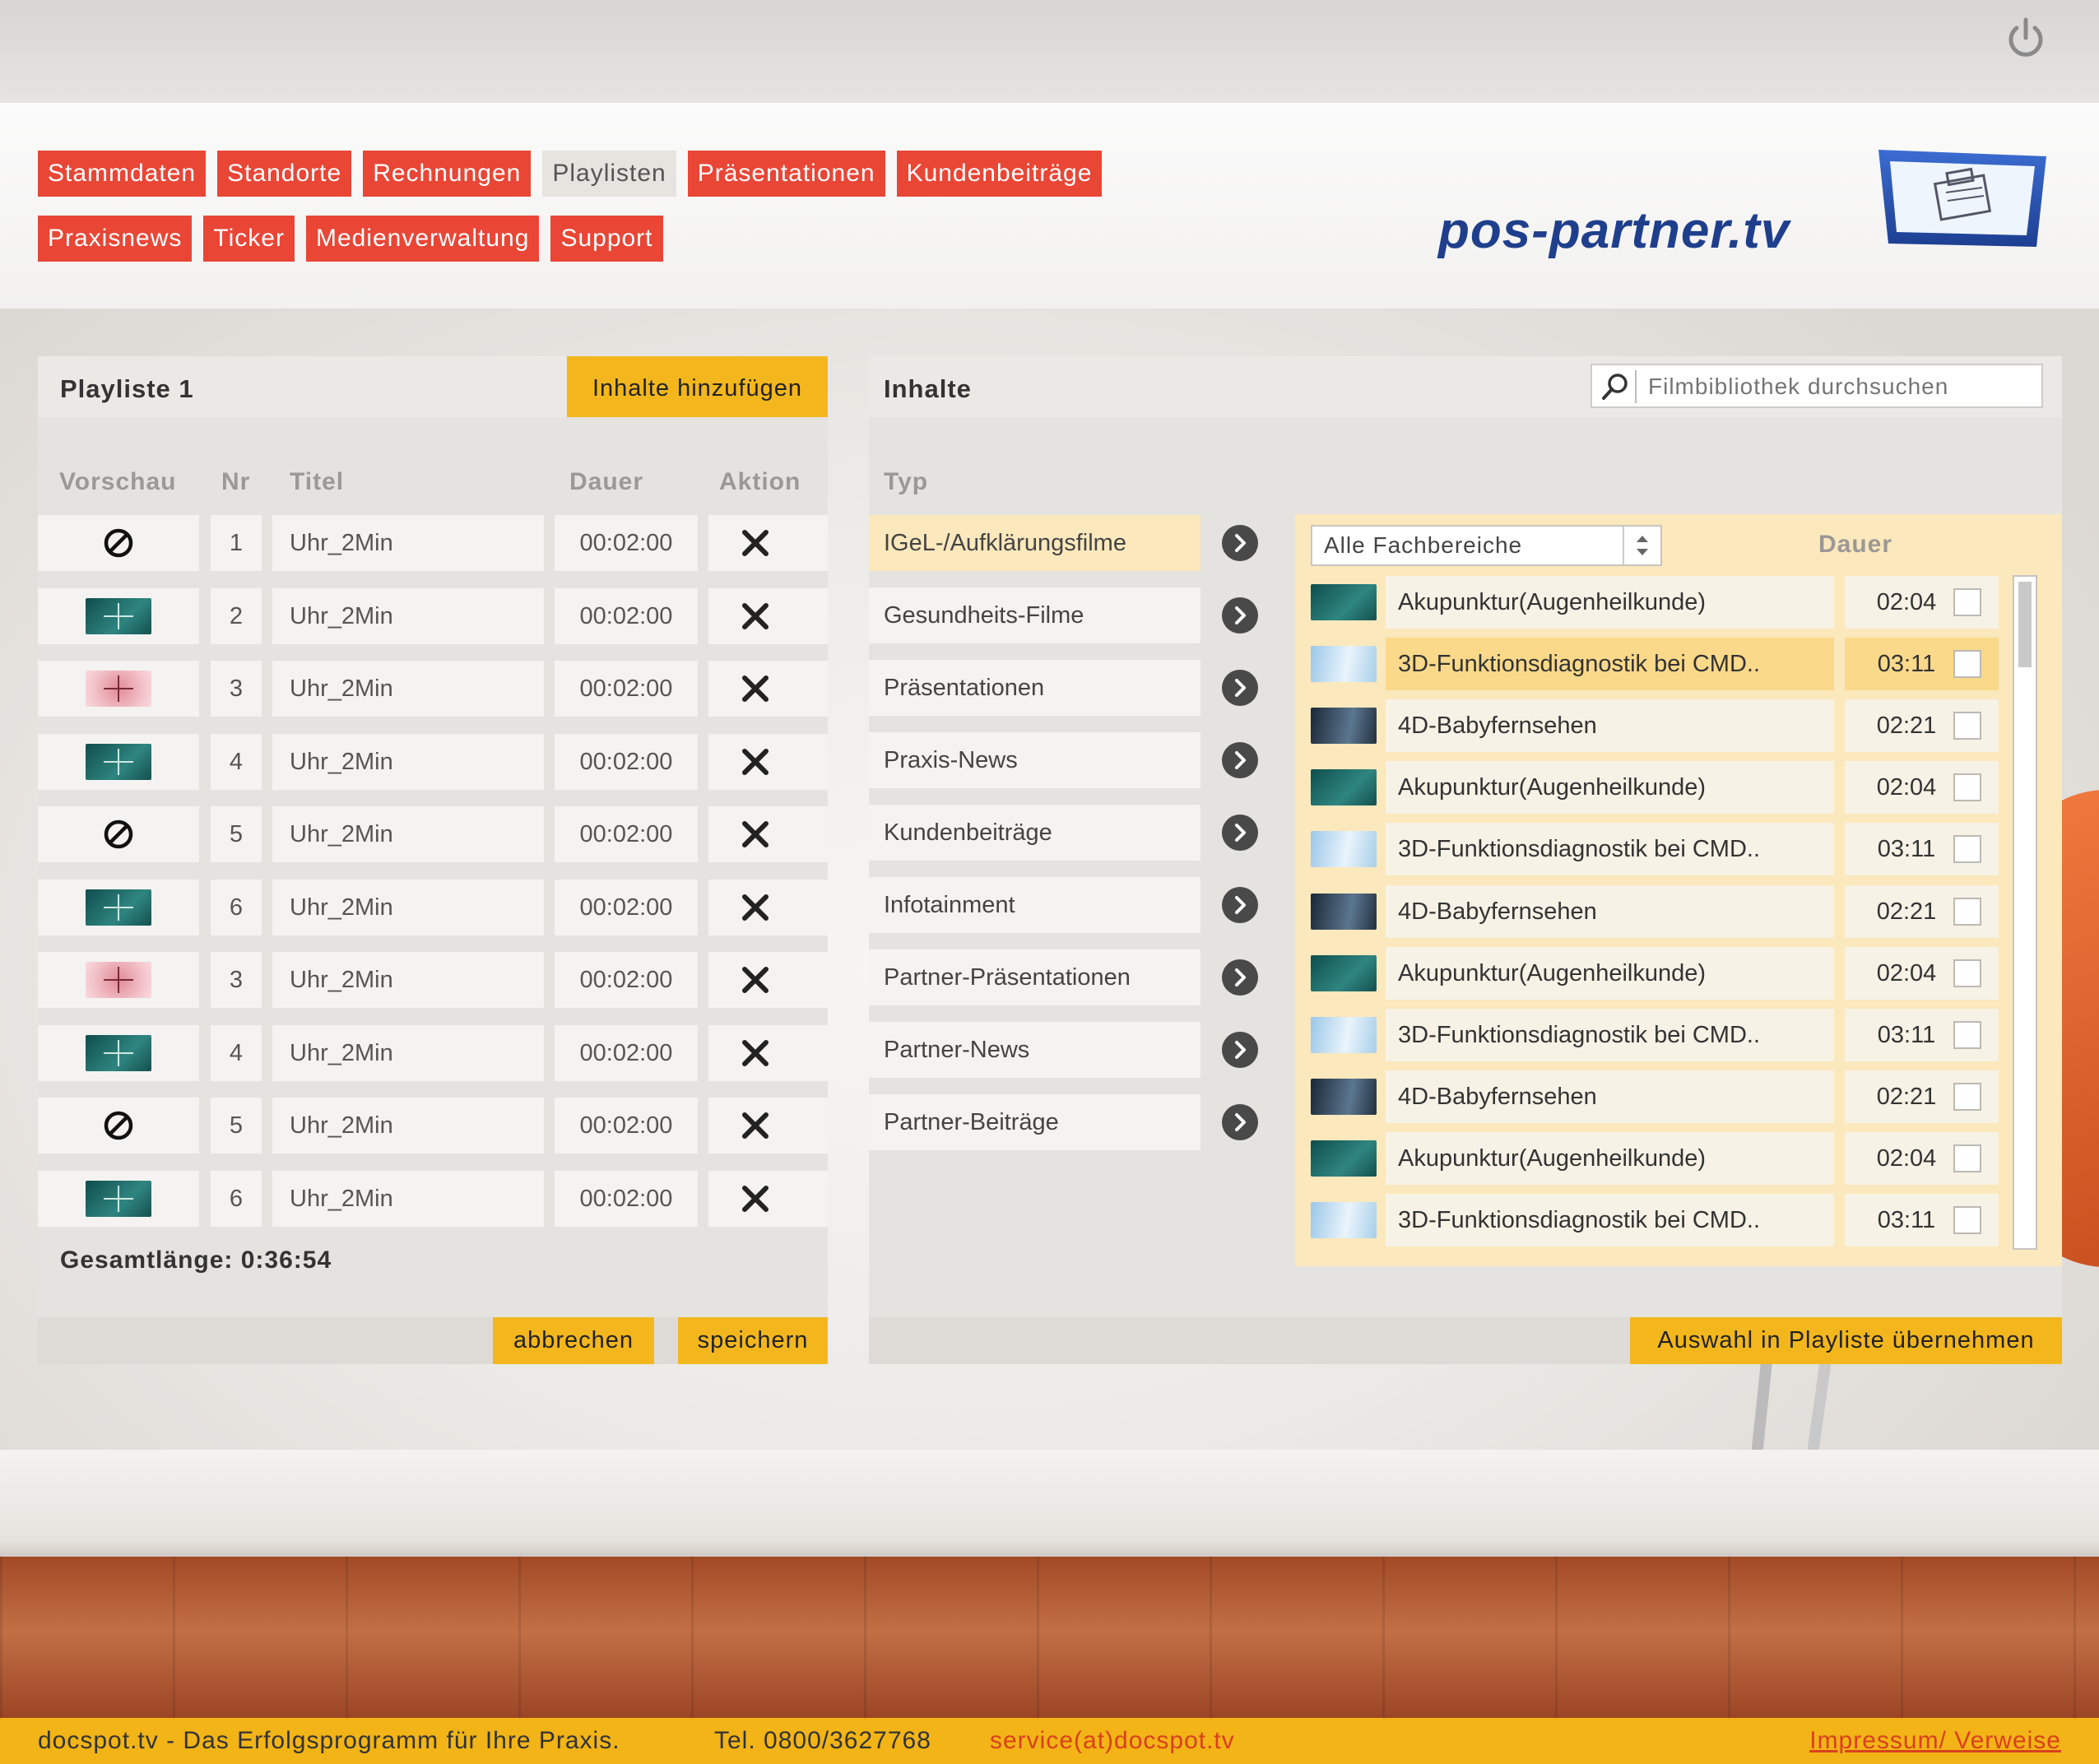 Image resolution: width=2099 pixels, height=1764 pixels. What do you see at coordinates (753, 1340) in the screenshot?
I see `save-button: speichern` at bounding box center [753, 1340].